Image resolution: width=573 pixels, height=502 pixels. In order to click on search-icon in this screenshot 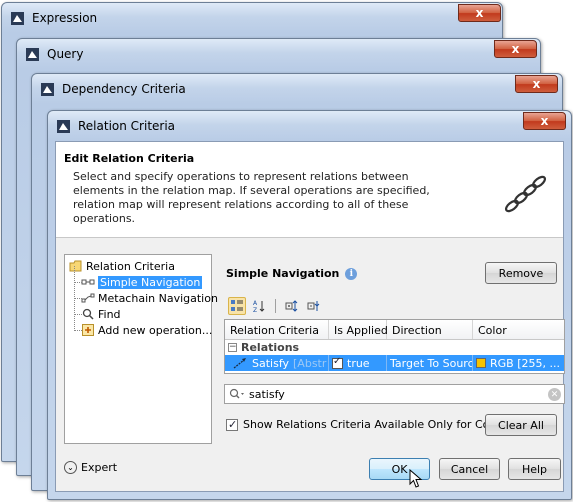, I will do `click(236, 393)`.